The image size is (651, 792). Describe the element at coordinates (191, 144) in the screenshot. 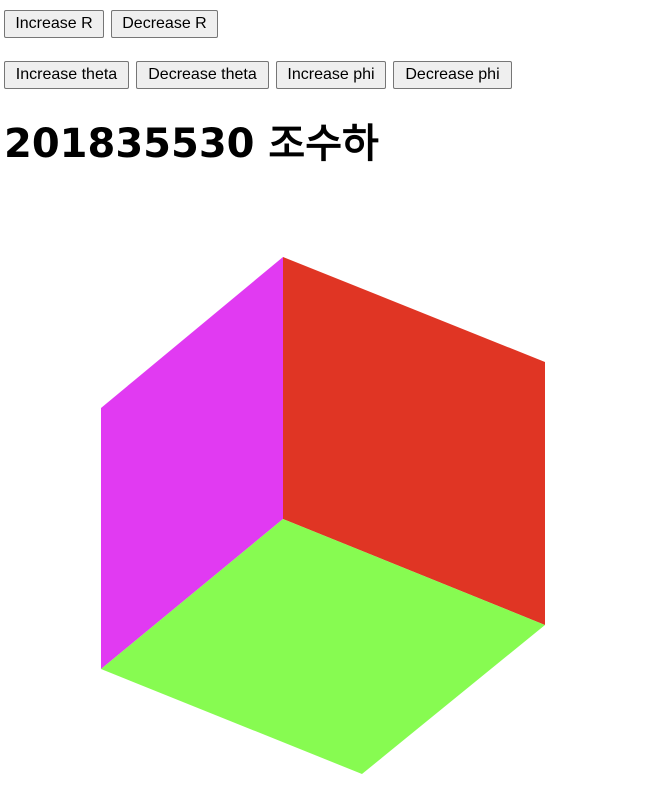

I see `page-title: 201835530 조수하` at that location.